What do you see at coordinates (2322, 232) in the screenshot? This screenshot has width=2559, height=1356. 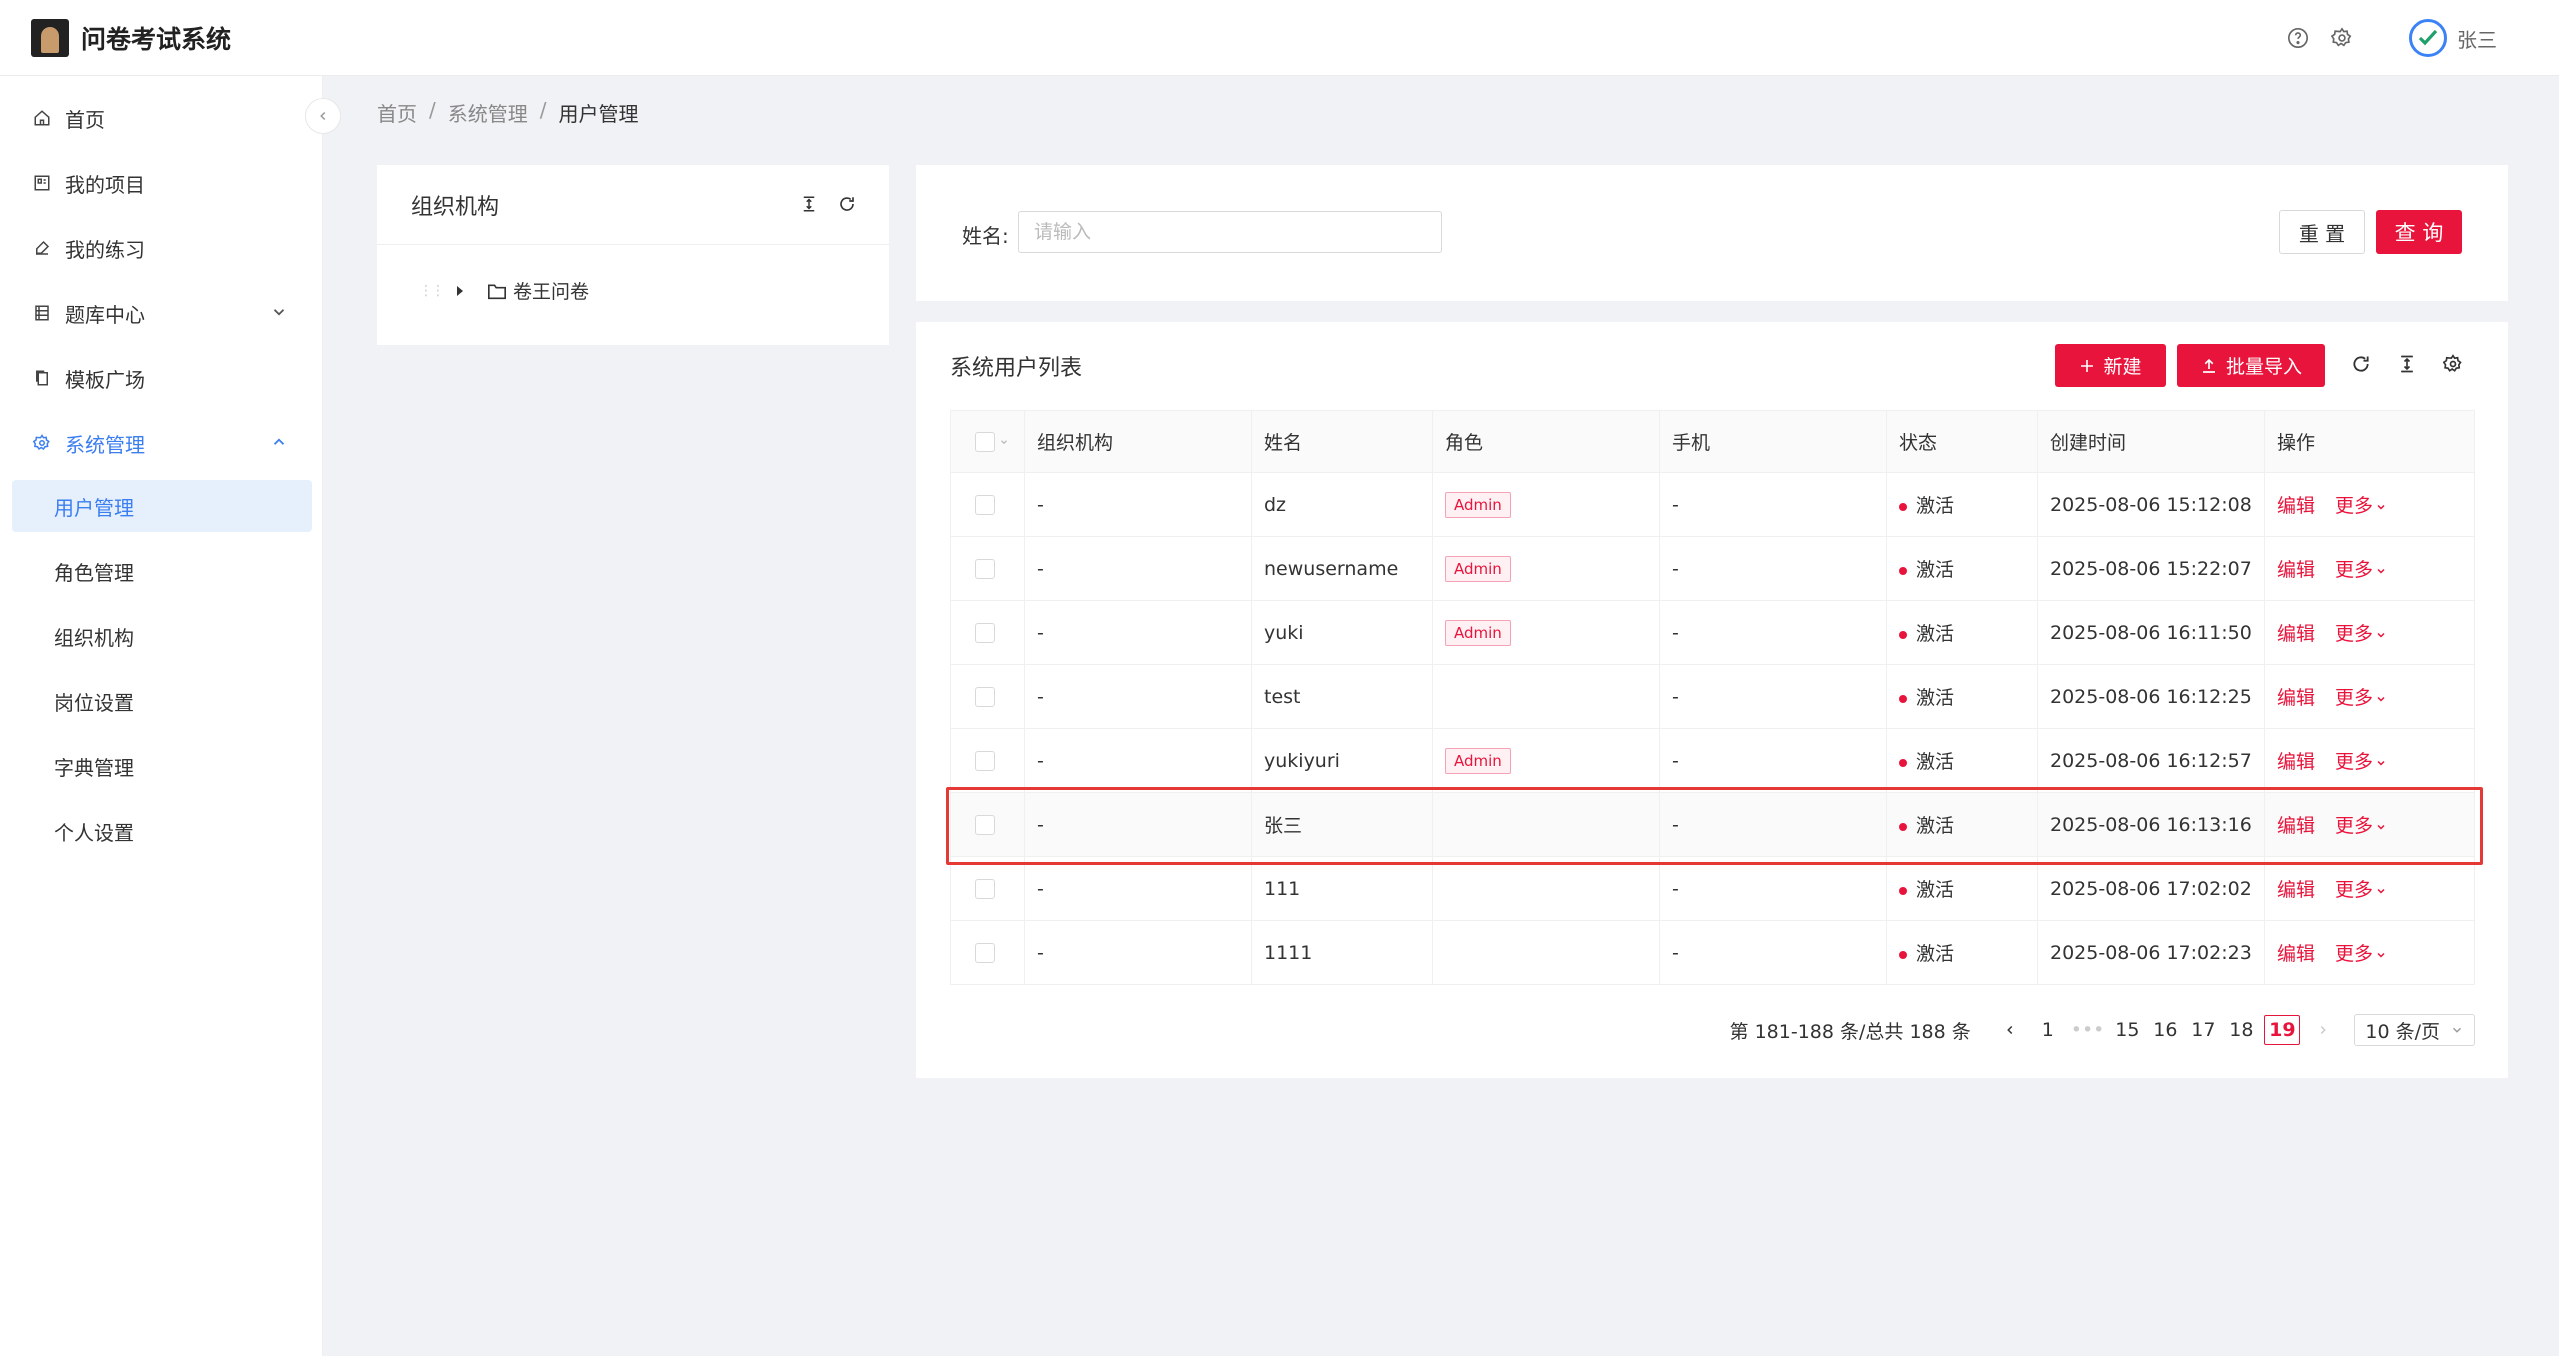 I see `reset-button: 重 置` at bounding box center [2322, 232].